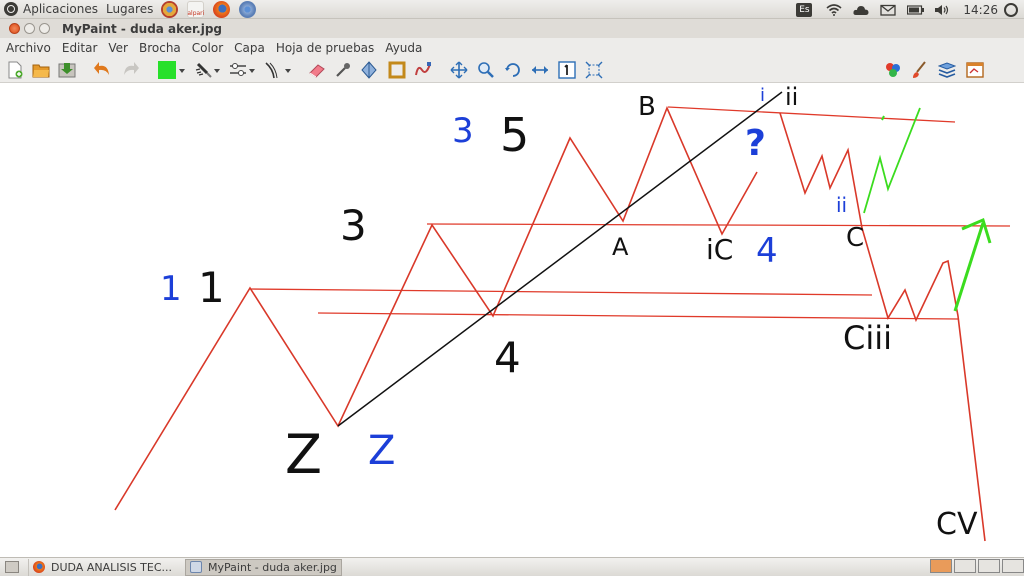  Describe the element at coordinates (167, 70) in the screenshot. I see `color-swatch-icon` at that location.